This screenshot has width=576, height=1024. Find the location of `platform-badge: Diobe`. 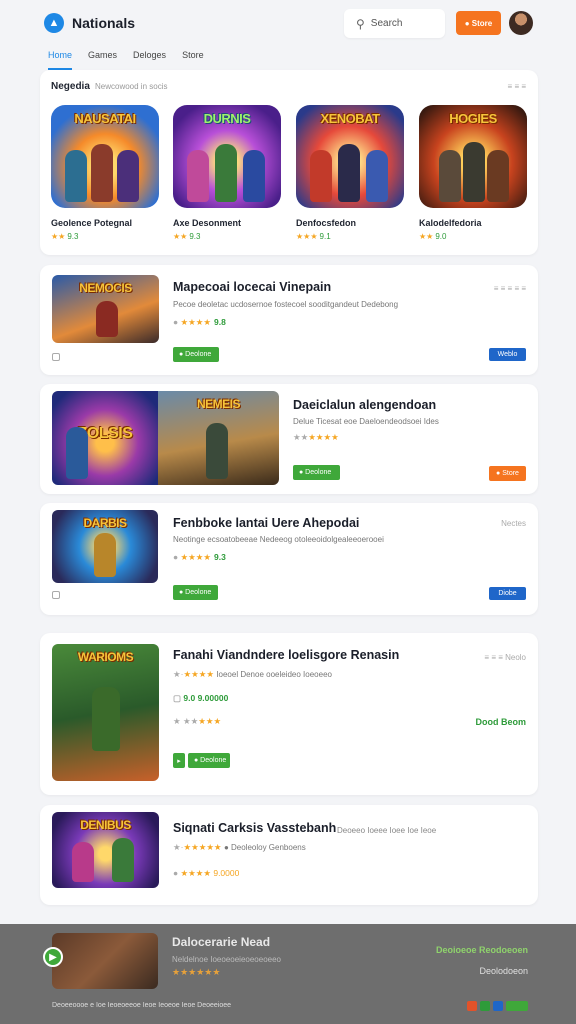

platform-badge: Diobe is located at coordinates (507, 593).